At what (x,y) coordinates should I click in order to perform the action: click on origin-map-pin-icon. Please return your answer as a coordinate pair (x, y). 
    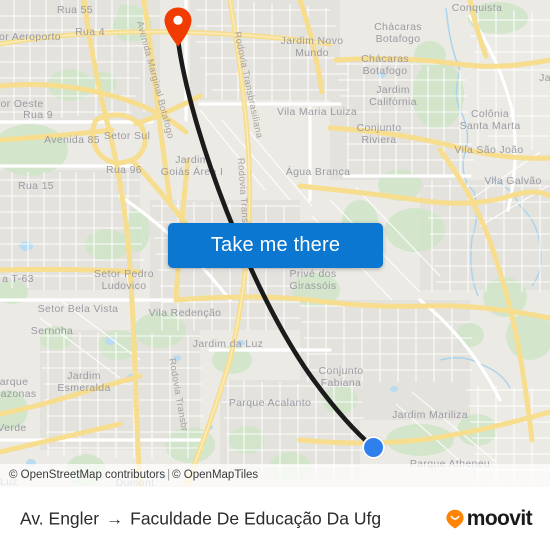
    Looking at the image, I should click on (178, 27).